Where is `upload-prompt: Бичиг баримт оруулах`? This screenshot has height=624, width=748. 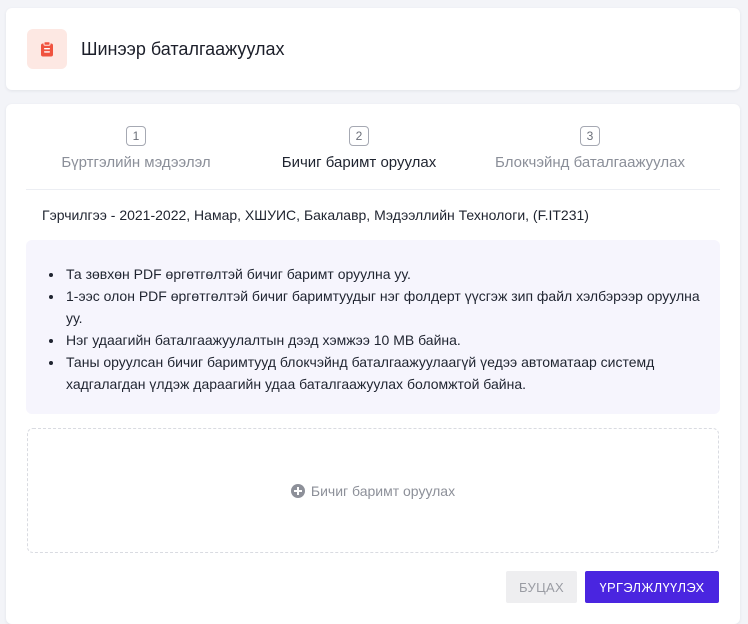 upload-prompt: Бичиг баримт оруулах is located at coordinates (373, 490).